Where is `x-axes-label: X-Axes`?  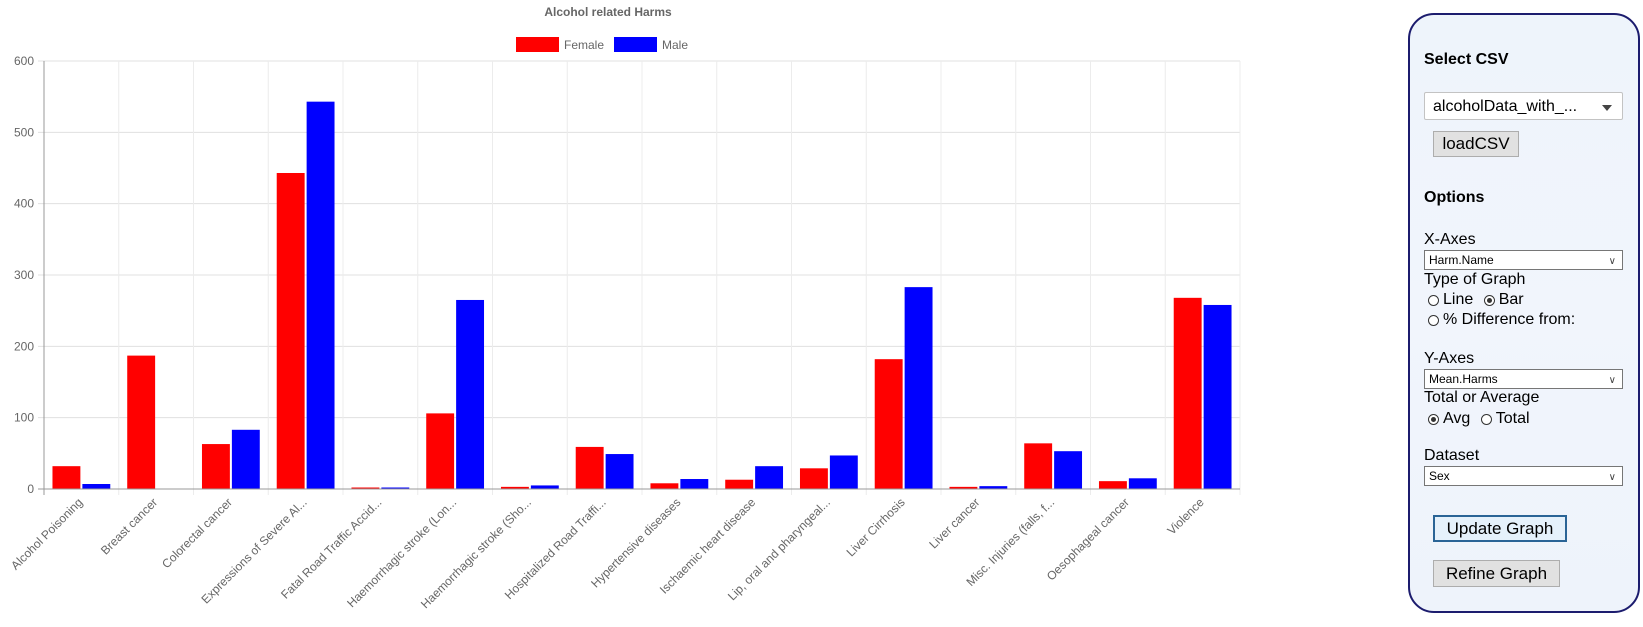
x-axes-label: X-Axes is located at coordinates (1450, 239).